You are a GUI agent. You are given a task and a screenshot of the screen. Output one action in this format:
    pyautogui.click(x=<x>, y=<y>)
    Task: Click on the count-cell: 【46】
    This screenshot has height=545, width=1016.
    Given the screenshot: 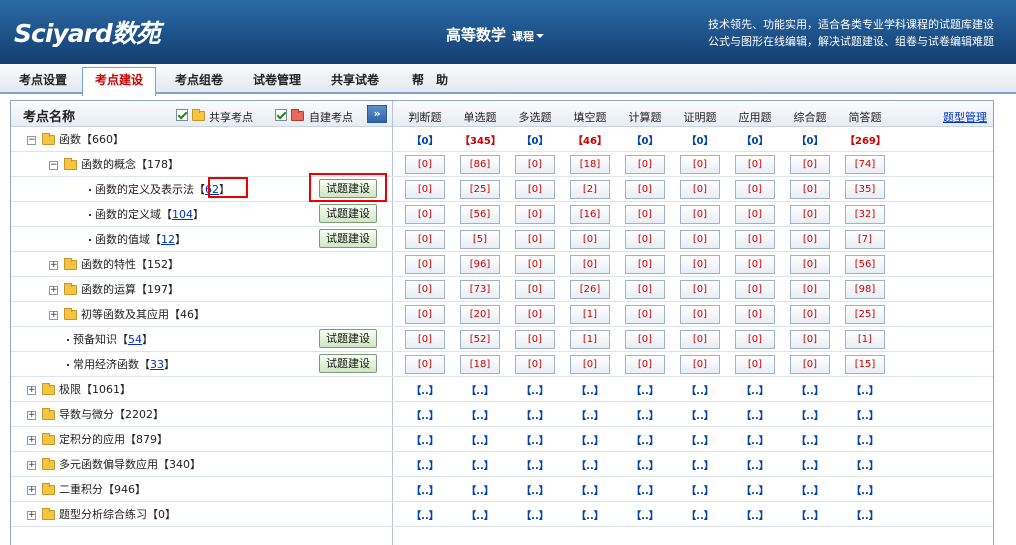 What is the action you would take?
    pyautogui.click(x=590, y=139)
    